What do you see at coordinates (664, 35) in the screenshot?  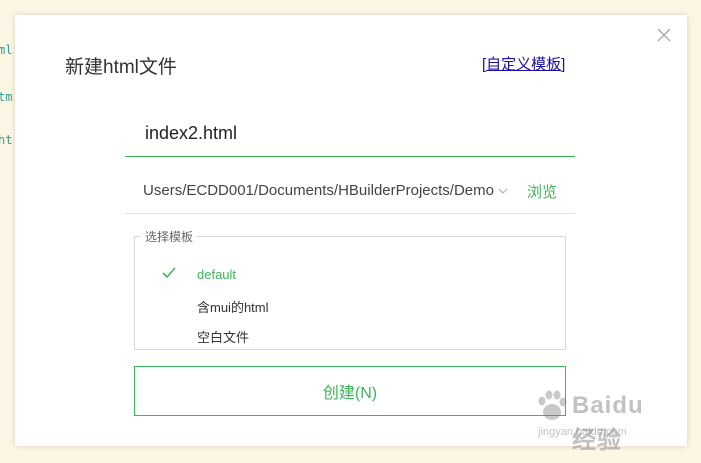 I see `close-icon` at bounding box center [664, 35].